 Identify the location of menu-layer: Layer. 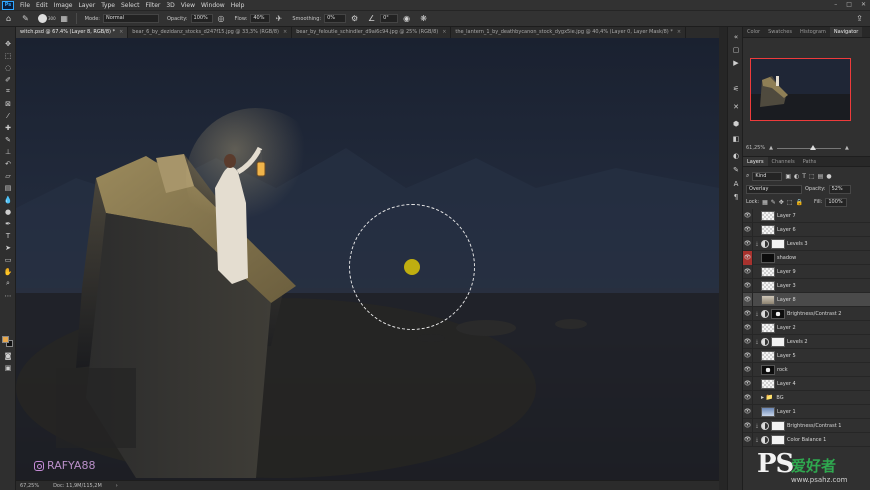
(86, 5).